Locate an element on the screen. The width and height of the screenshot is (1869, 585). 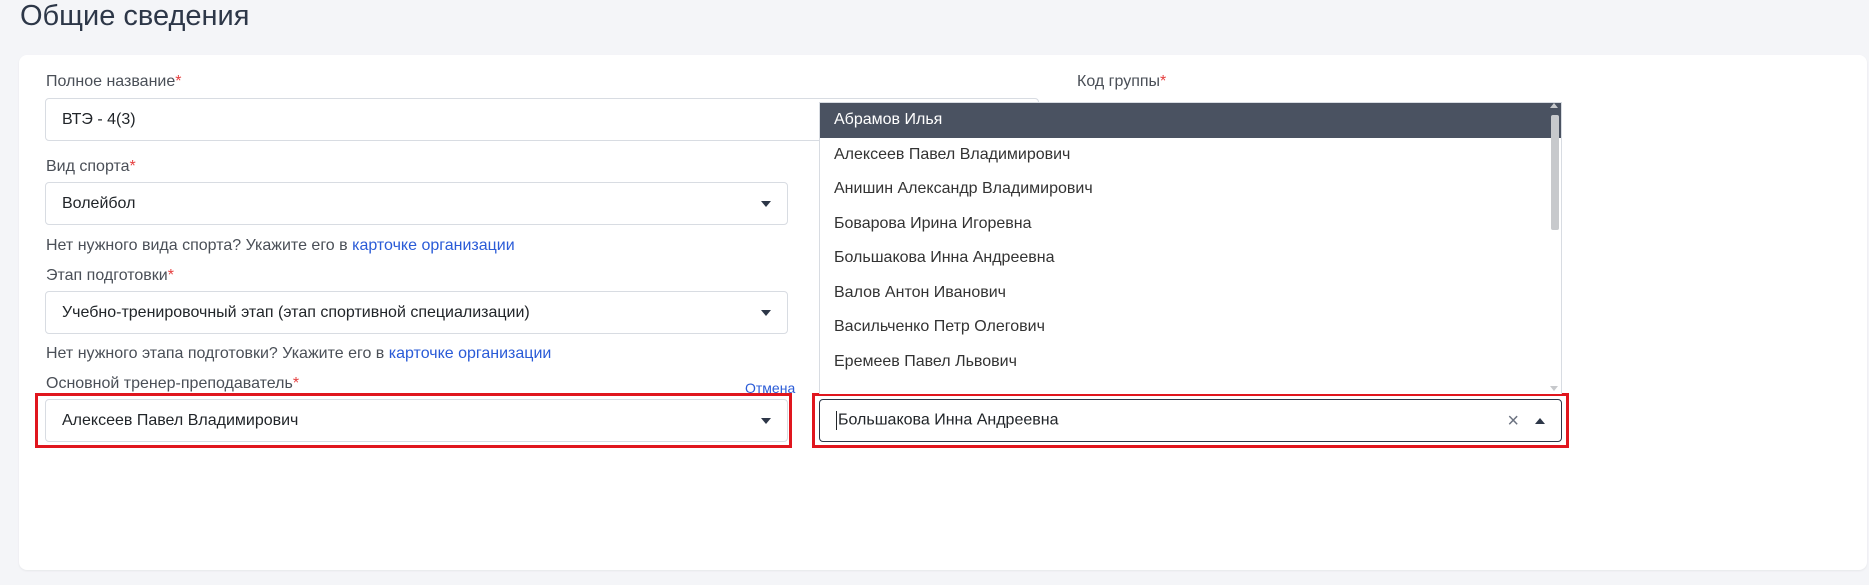
stage-label-text: Этап подготовки is located at coordinates (107, 275).